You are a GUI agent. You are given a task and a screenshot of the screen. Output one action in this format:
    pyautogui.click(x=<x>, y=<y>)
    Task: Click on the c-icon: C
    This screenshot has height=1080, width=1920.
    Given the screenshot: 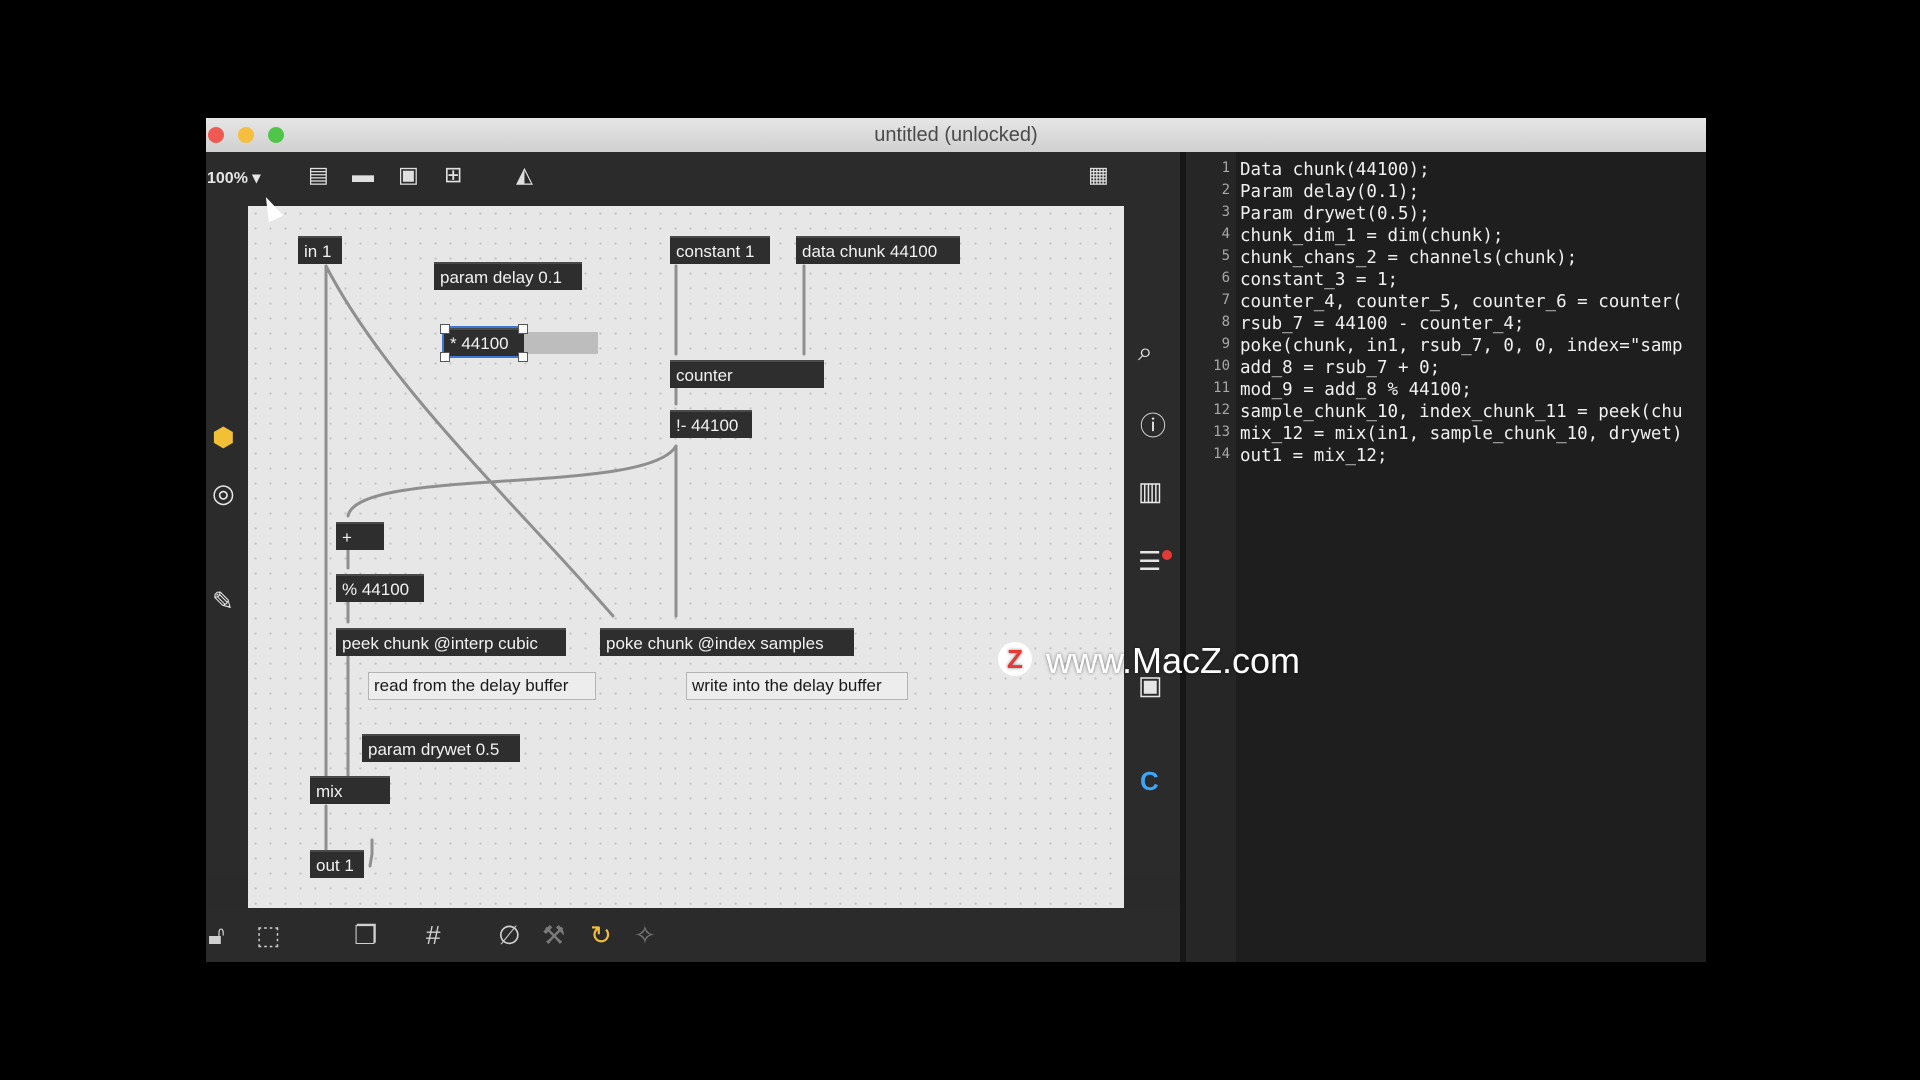 What is the action you would take?
    pyautogui.click(x=1149, y=781)
    